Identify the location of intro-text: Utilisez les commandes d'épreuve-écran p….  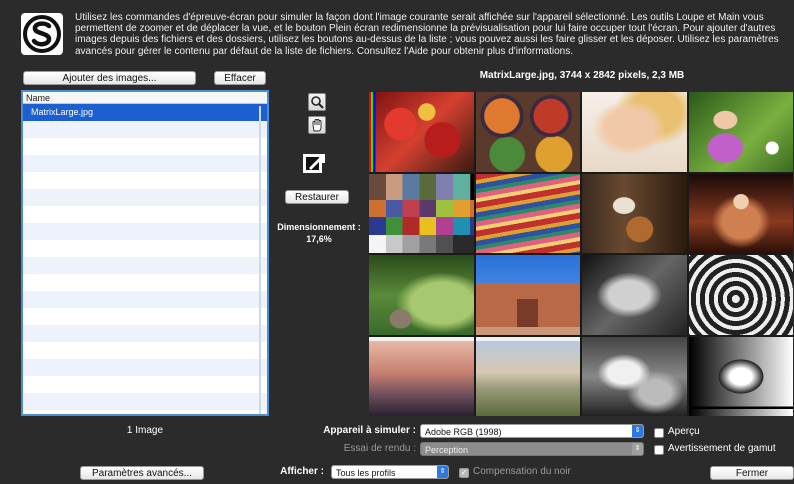
(427, 34).